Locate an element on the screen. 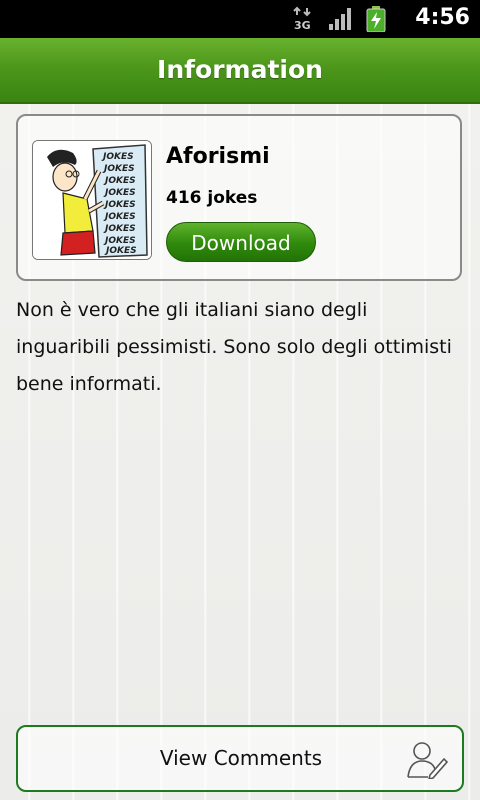 The image size is (480, 800). view-comments-label: View Comments is located at coordinates (241, 758).